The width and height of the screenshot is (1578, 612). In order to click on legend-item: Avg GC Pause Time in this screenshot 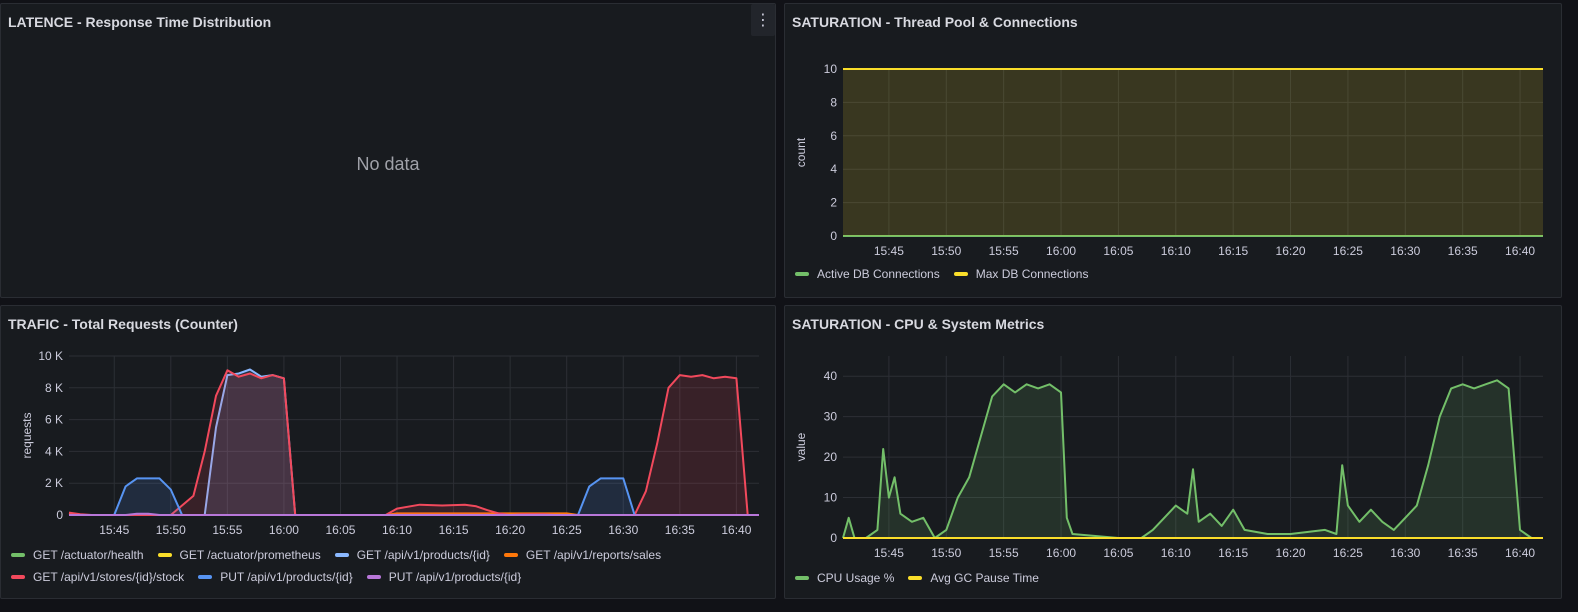, I will do `click(973, 578)`.